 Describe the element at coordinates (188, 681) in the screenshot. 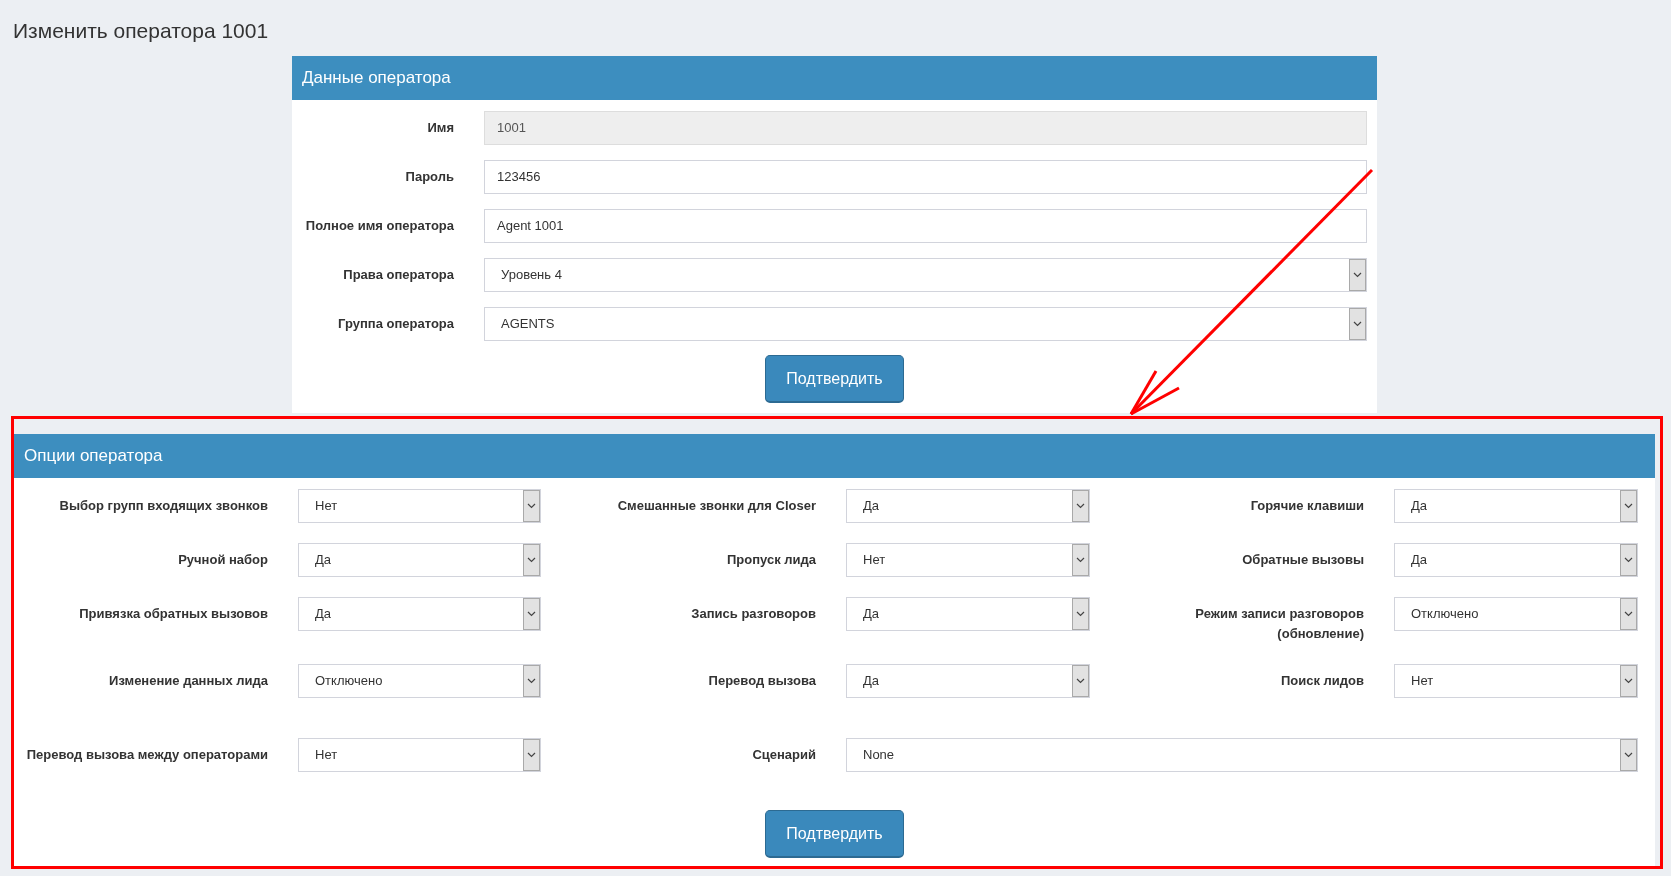

I see `field-label: Изменение данных лида` at that location.